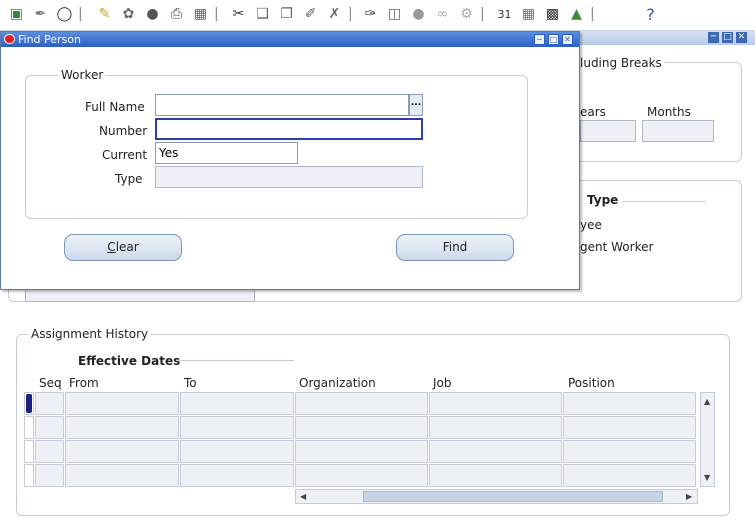 Image resolution: width=755 pixels, height=530 pixels. What do you see at coordinates (466, 14) in the screenshot?
I see `help-folder-icon: ⚙` at bounding box center [466, 14].